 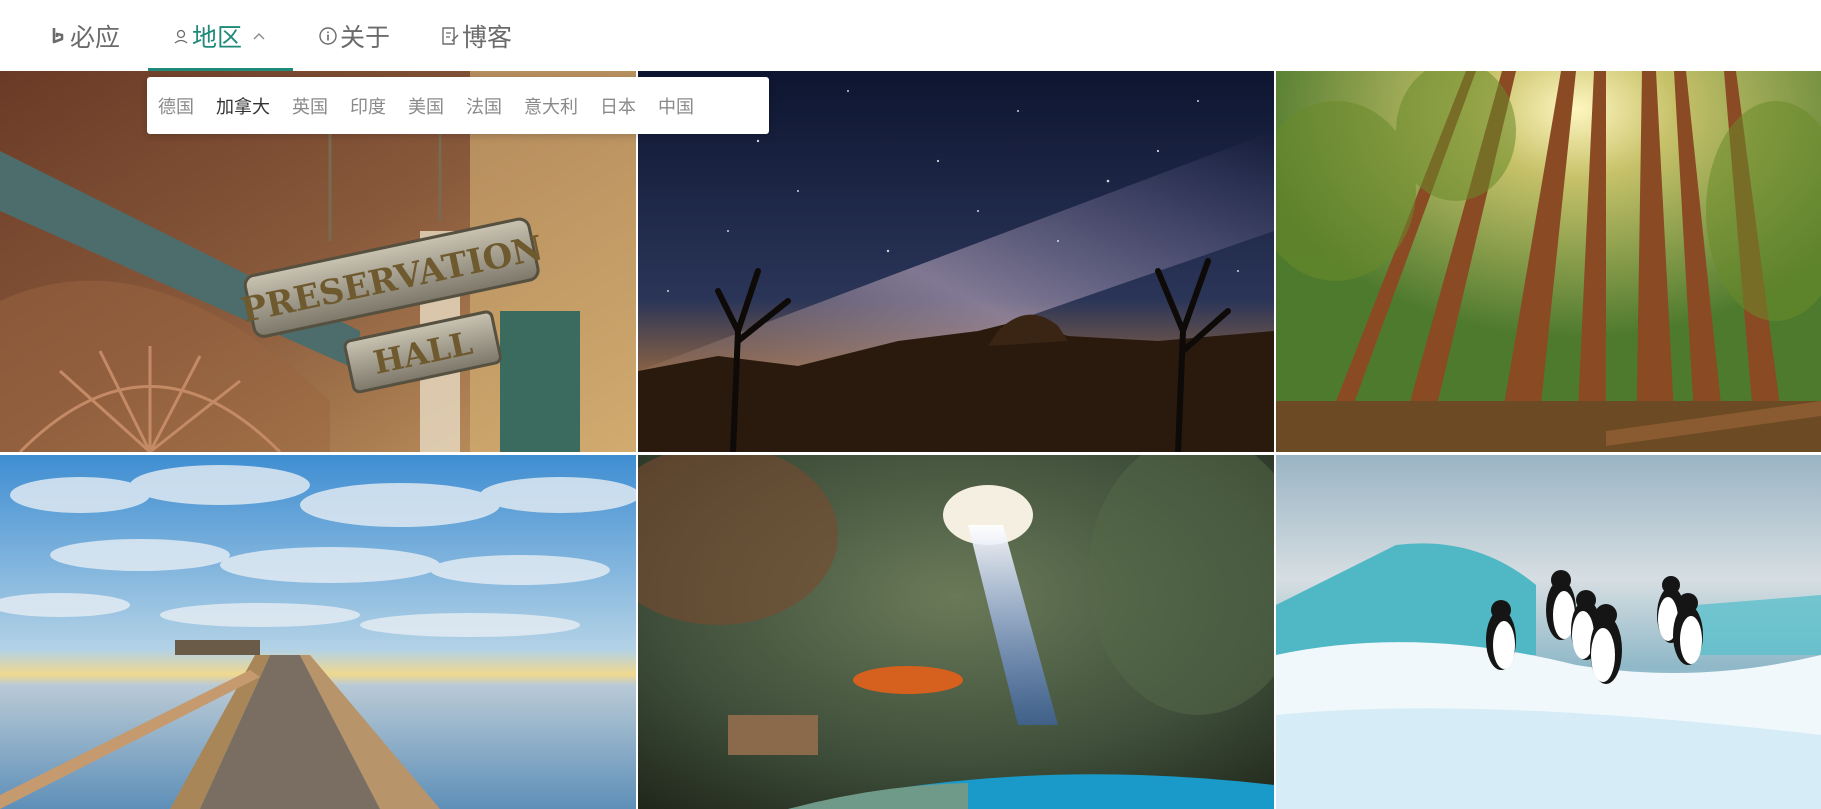 What do you see at coordinates (243, 106) in the screenshot?
I see `region-option-canada: 加拿大` at bounding box center [243, 106].